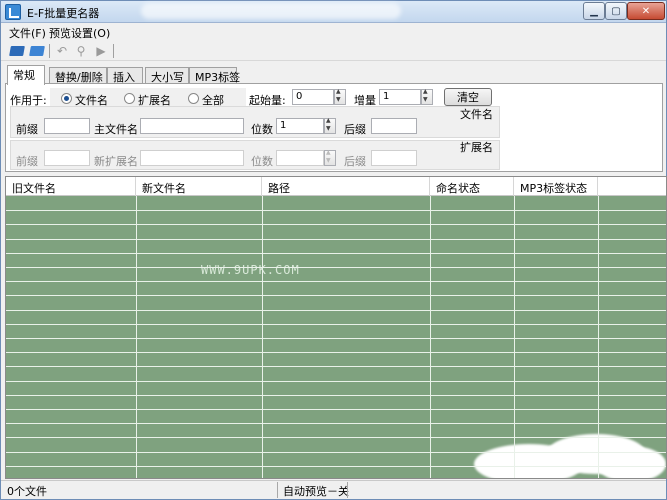 The image size is (667, 500). What do you see at coordinates (116, 161) in the screenshot?
I see `extension-main-label: 新扩展名` at bounding box center [116, 161].